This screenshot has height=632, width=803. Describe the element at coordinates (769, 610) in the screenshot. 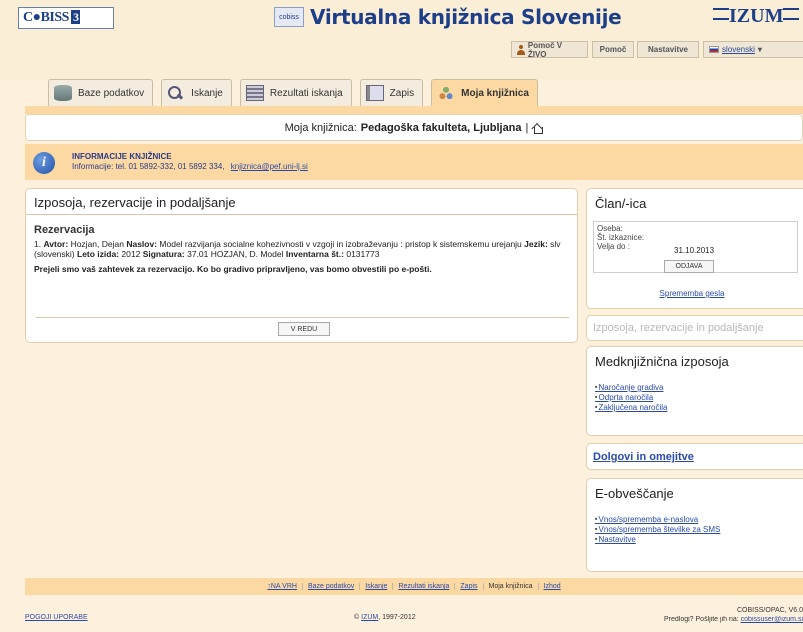

I see `version-text: COBISS/OPAC, V6.0` at that location.